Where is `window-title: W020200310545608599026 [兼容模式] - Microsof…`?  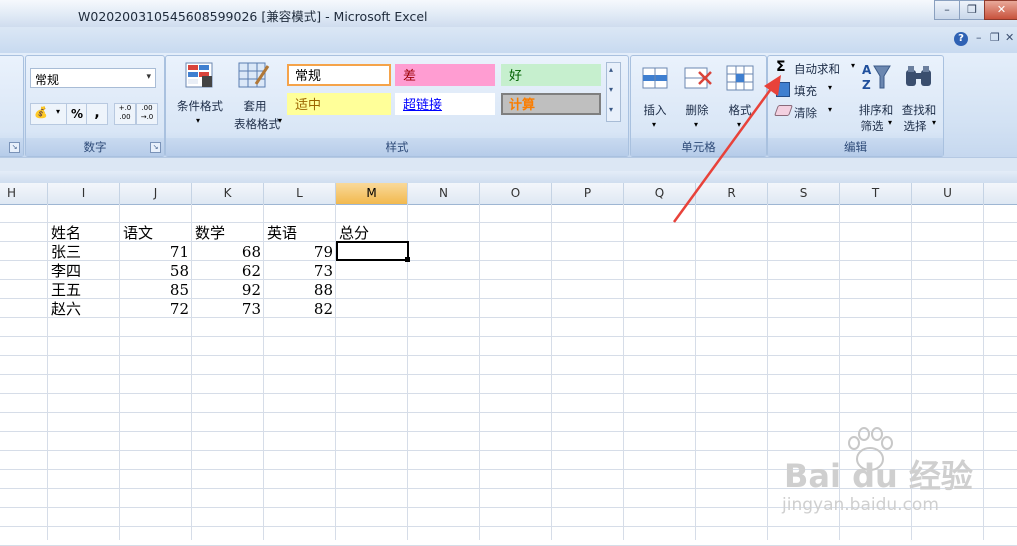
window-title: W020200310545608599026 [兼容模式] - Microsof… is located at coordinates (253, 16).